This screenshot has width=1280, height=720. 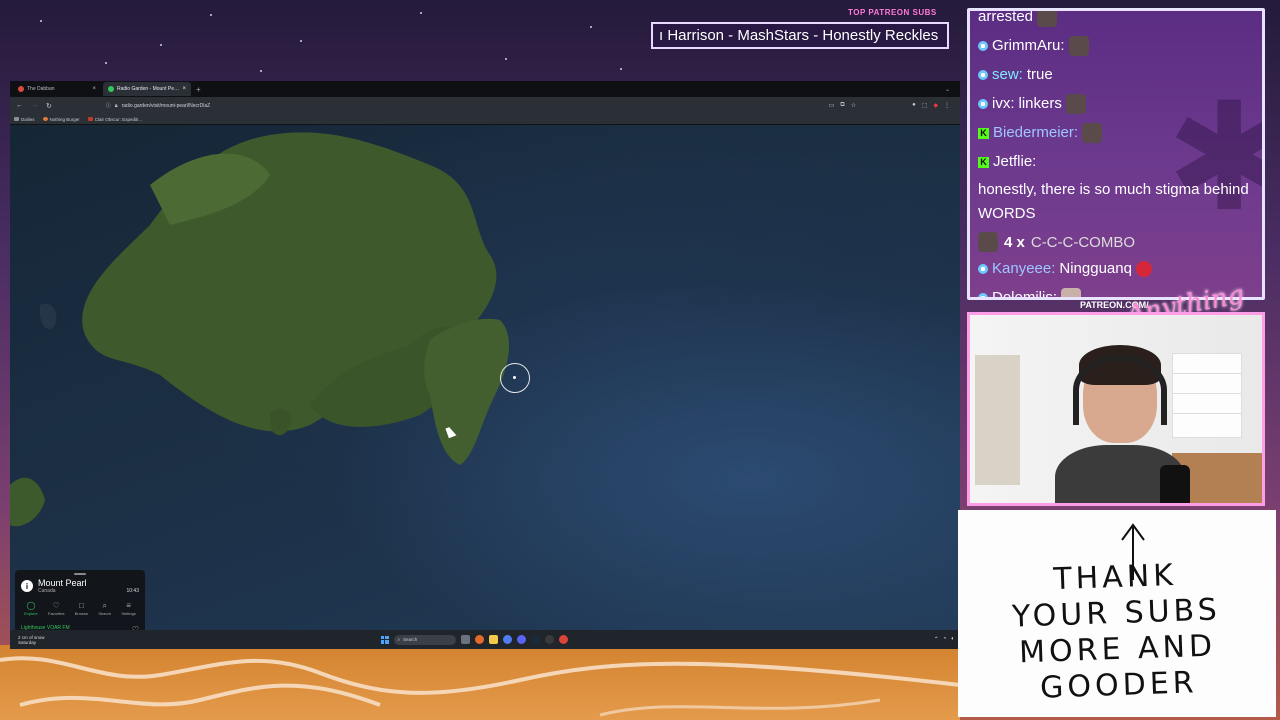 I want to click on kick-badge-icon: K, so click(x=983, y=162).